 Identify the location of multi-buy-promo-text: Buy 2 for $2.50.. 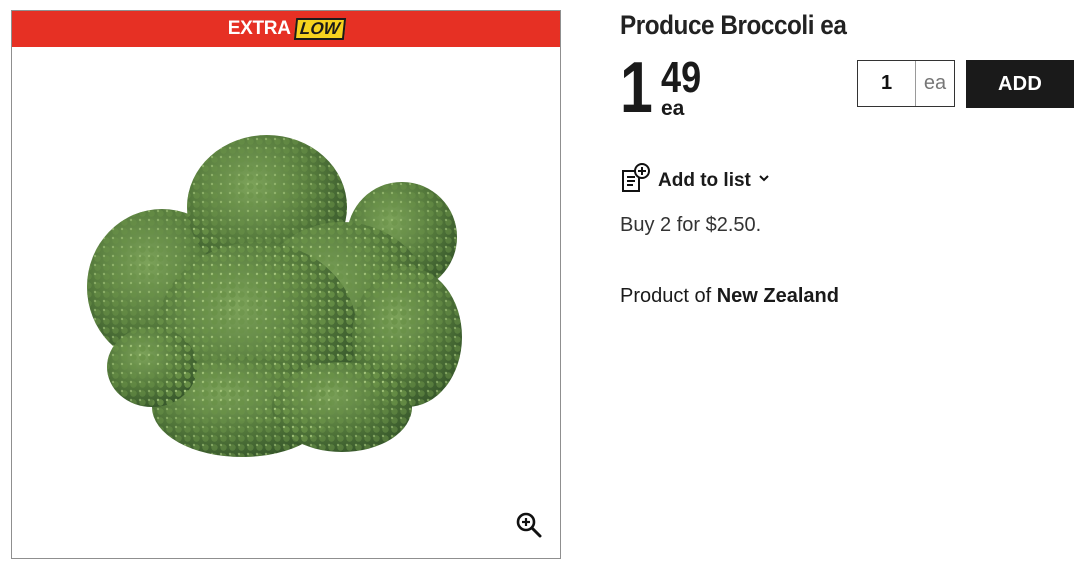
(691, 225).